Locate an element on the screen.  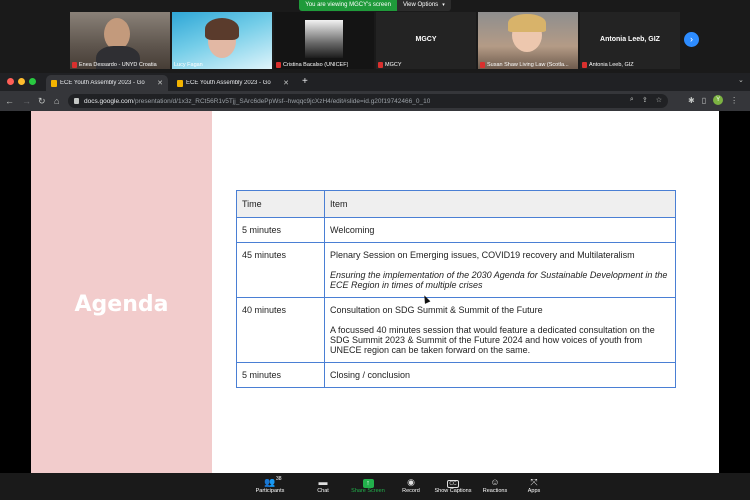
share-screen-label: Share Screen is located at coordinates (368, 491).